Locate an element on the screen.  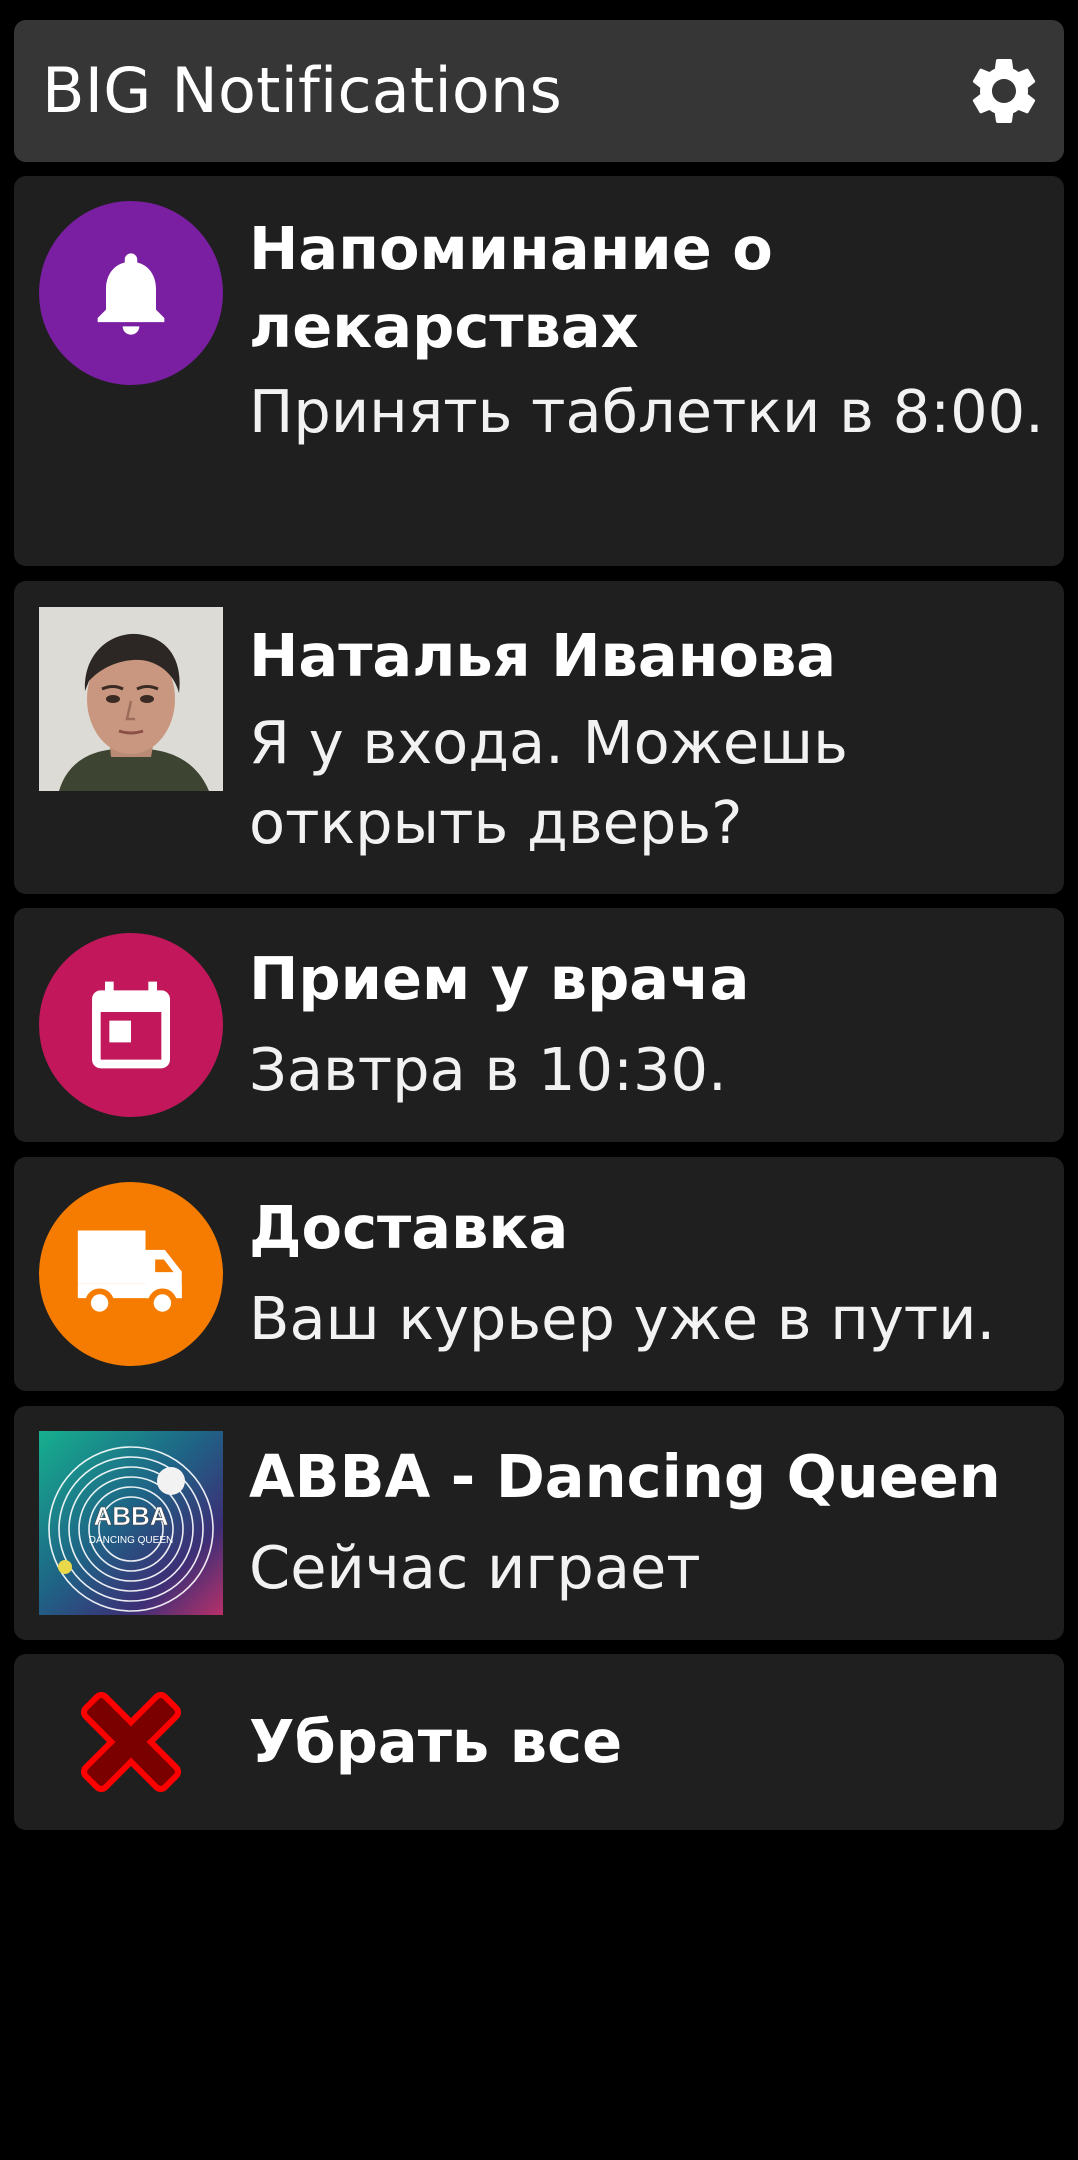
settings-button is located at coordinates (1004, 91).